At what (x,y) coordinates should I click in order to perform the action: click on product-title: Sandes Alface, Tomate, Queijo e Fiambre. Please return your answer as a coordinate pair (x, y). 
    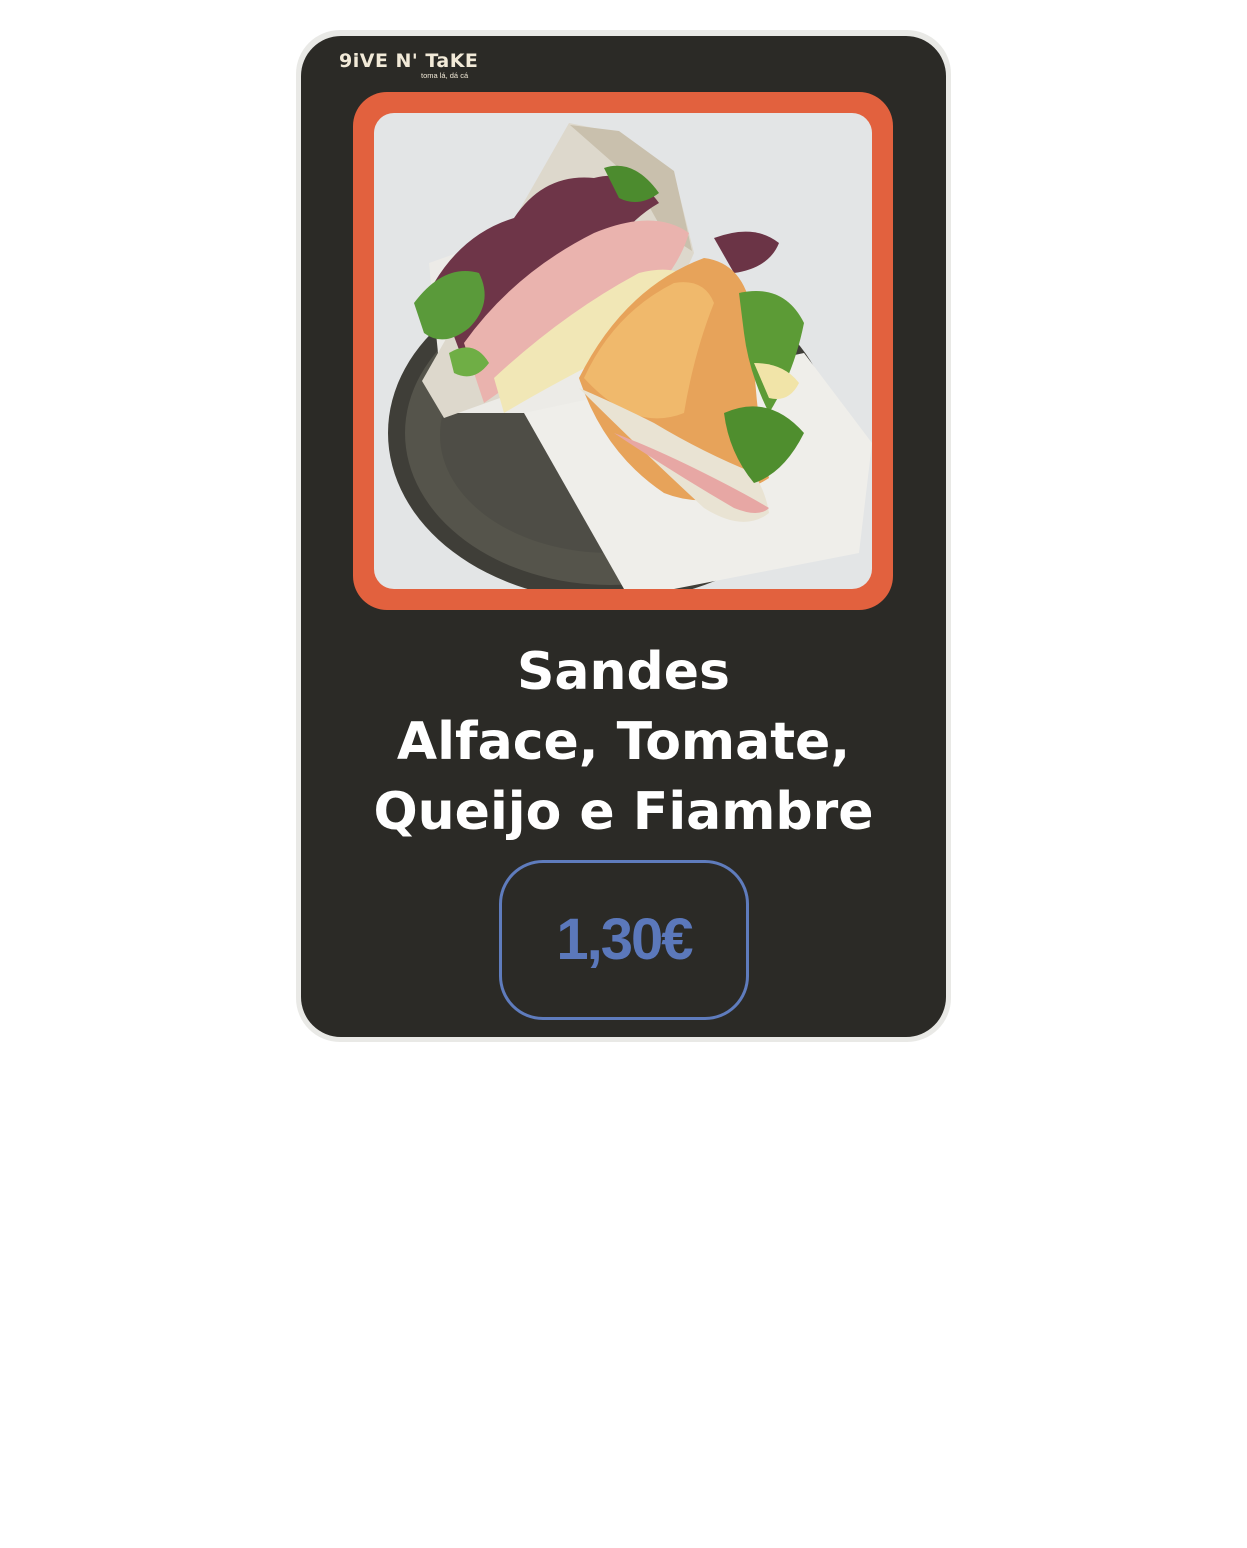
    Looking at the image, I should click on (623, 742).